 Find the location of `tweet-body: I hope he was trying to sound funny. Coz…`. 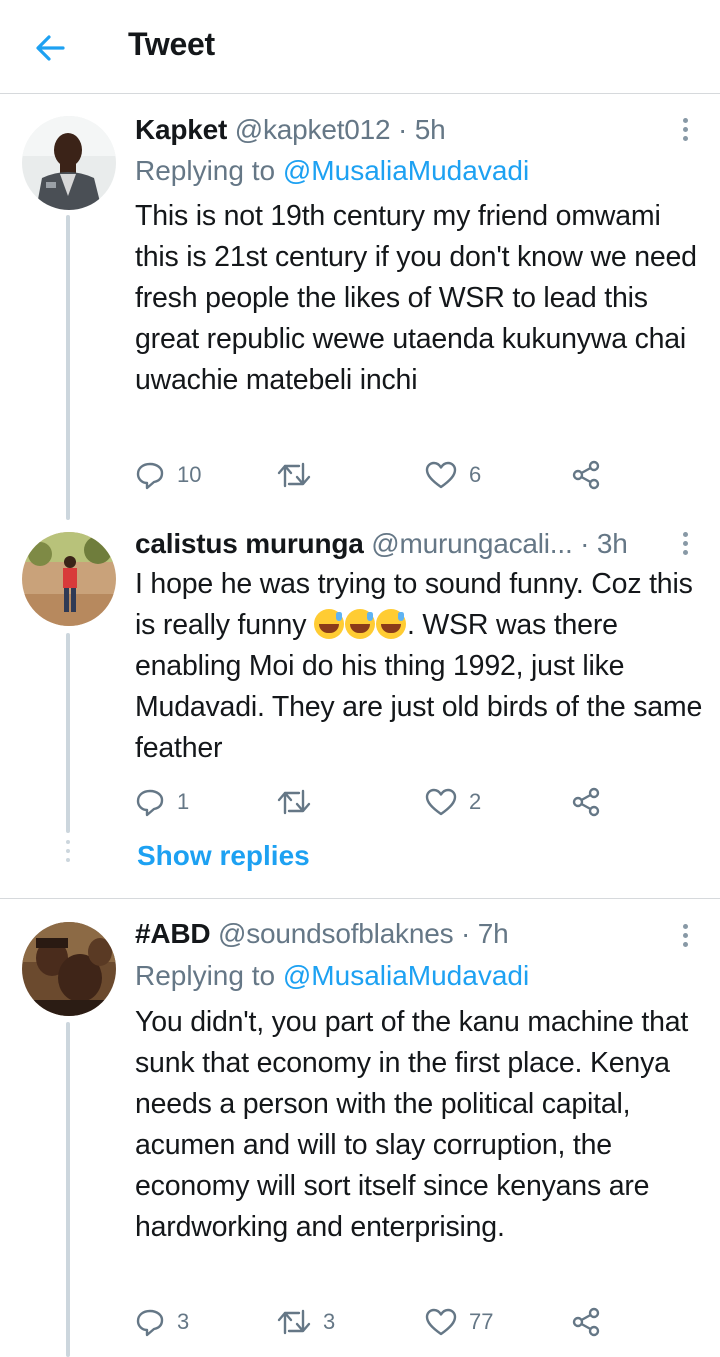

tweet-body: I hope he was trying to sound funny. Coz… is located at coordinates (422, 666).